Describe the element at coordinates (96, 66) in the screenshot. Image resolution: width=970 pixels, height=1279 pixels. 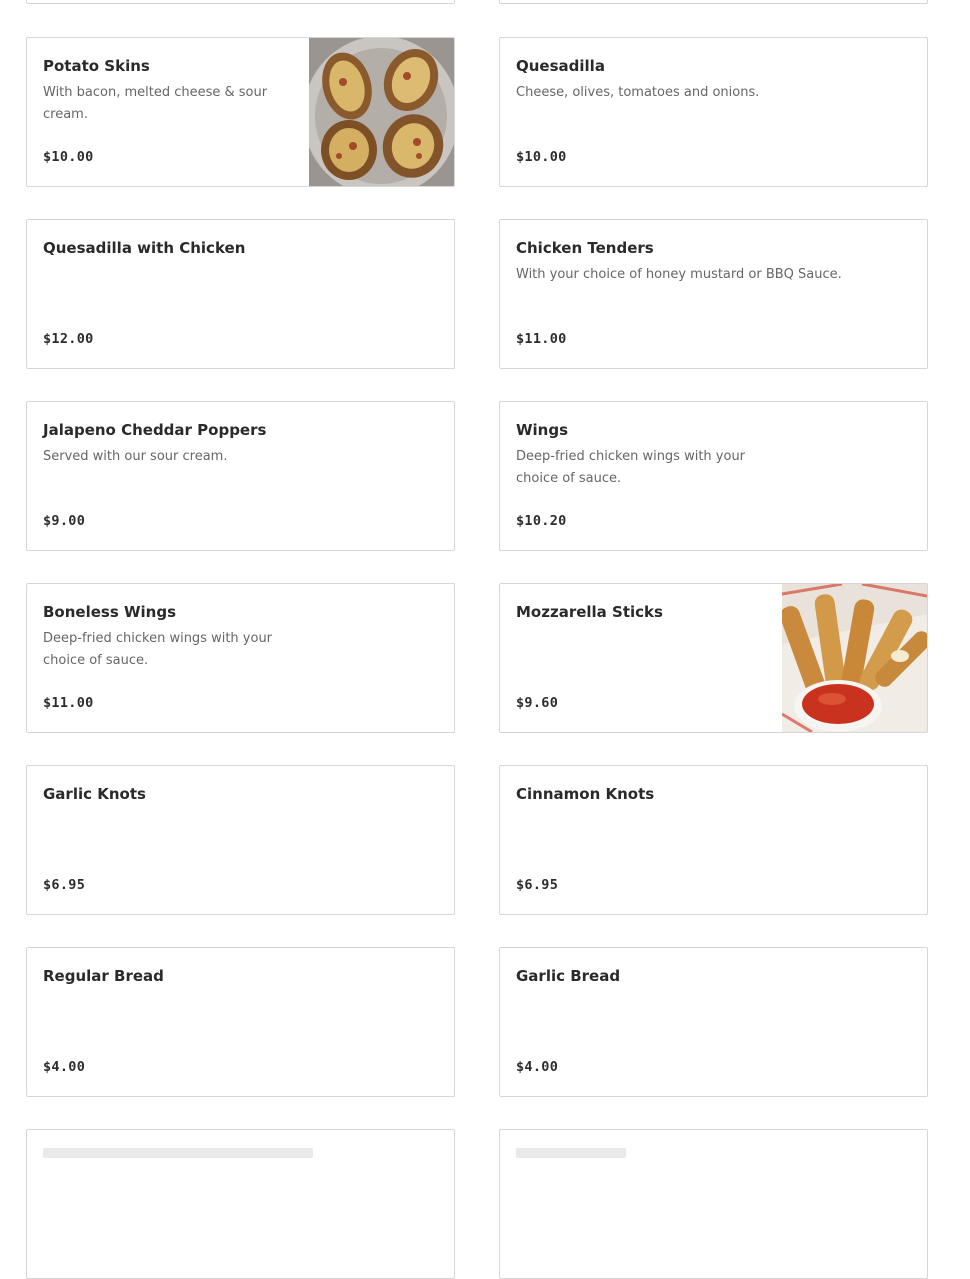
I see `menu-item-name: Potato Skins` at that location.